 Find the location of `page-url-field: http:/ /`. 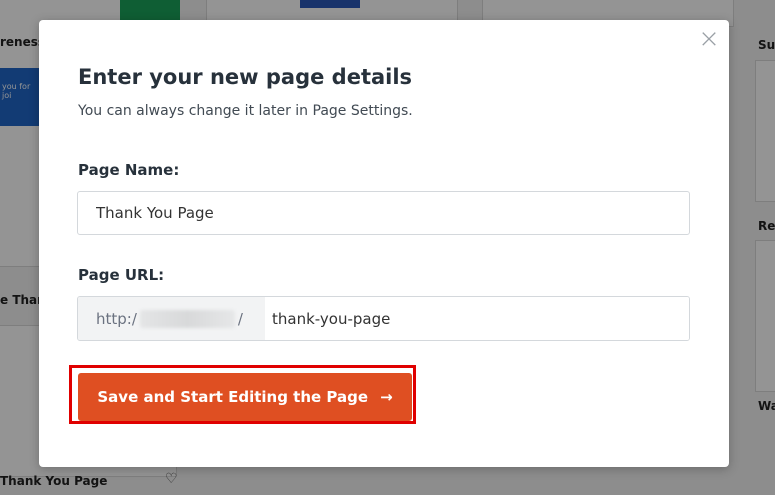

page-url-field: http:/ / is located at coordinates (383, 318).